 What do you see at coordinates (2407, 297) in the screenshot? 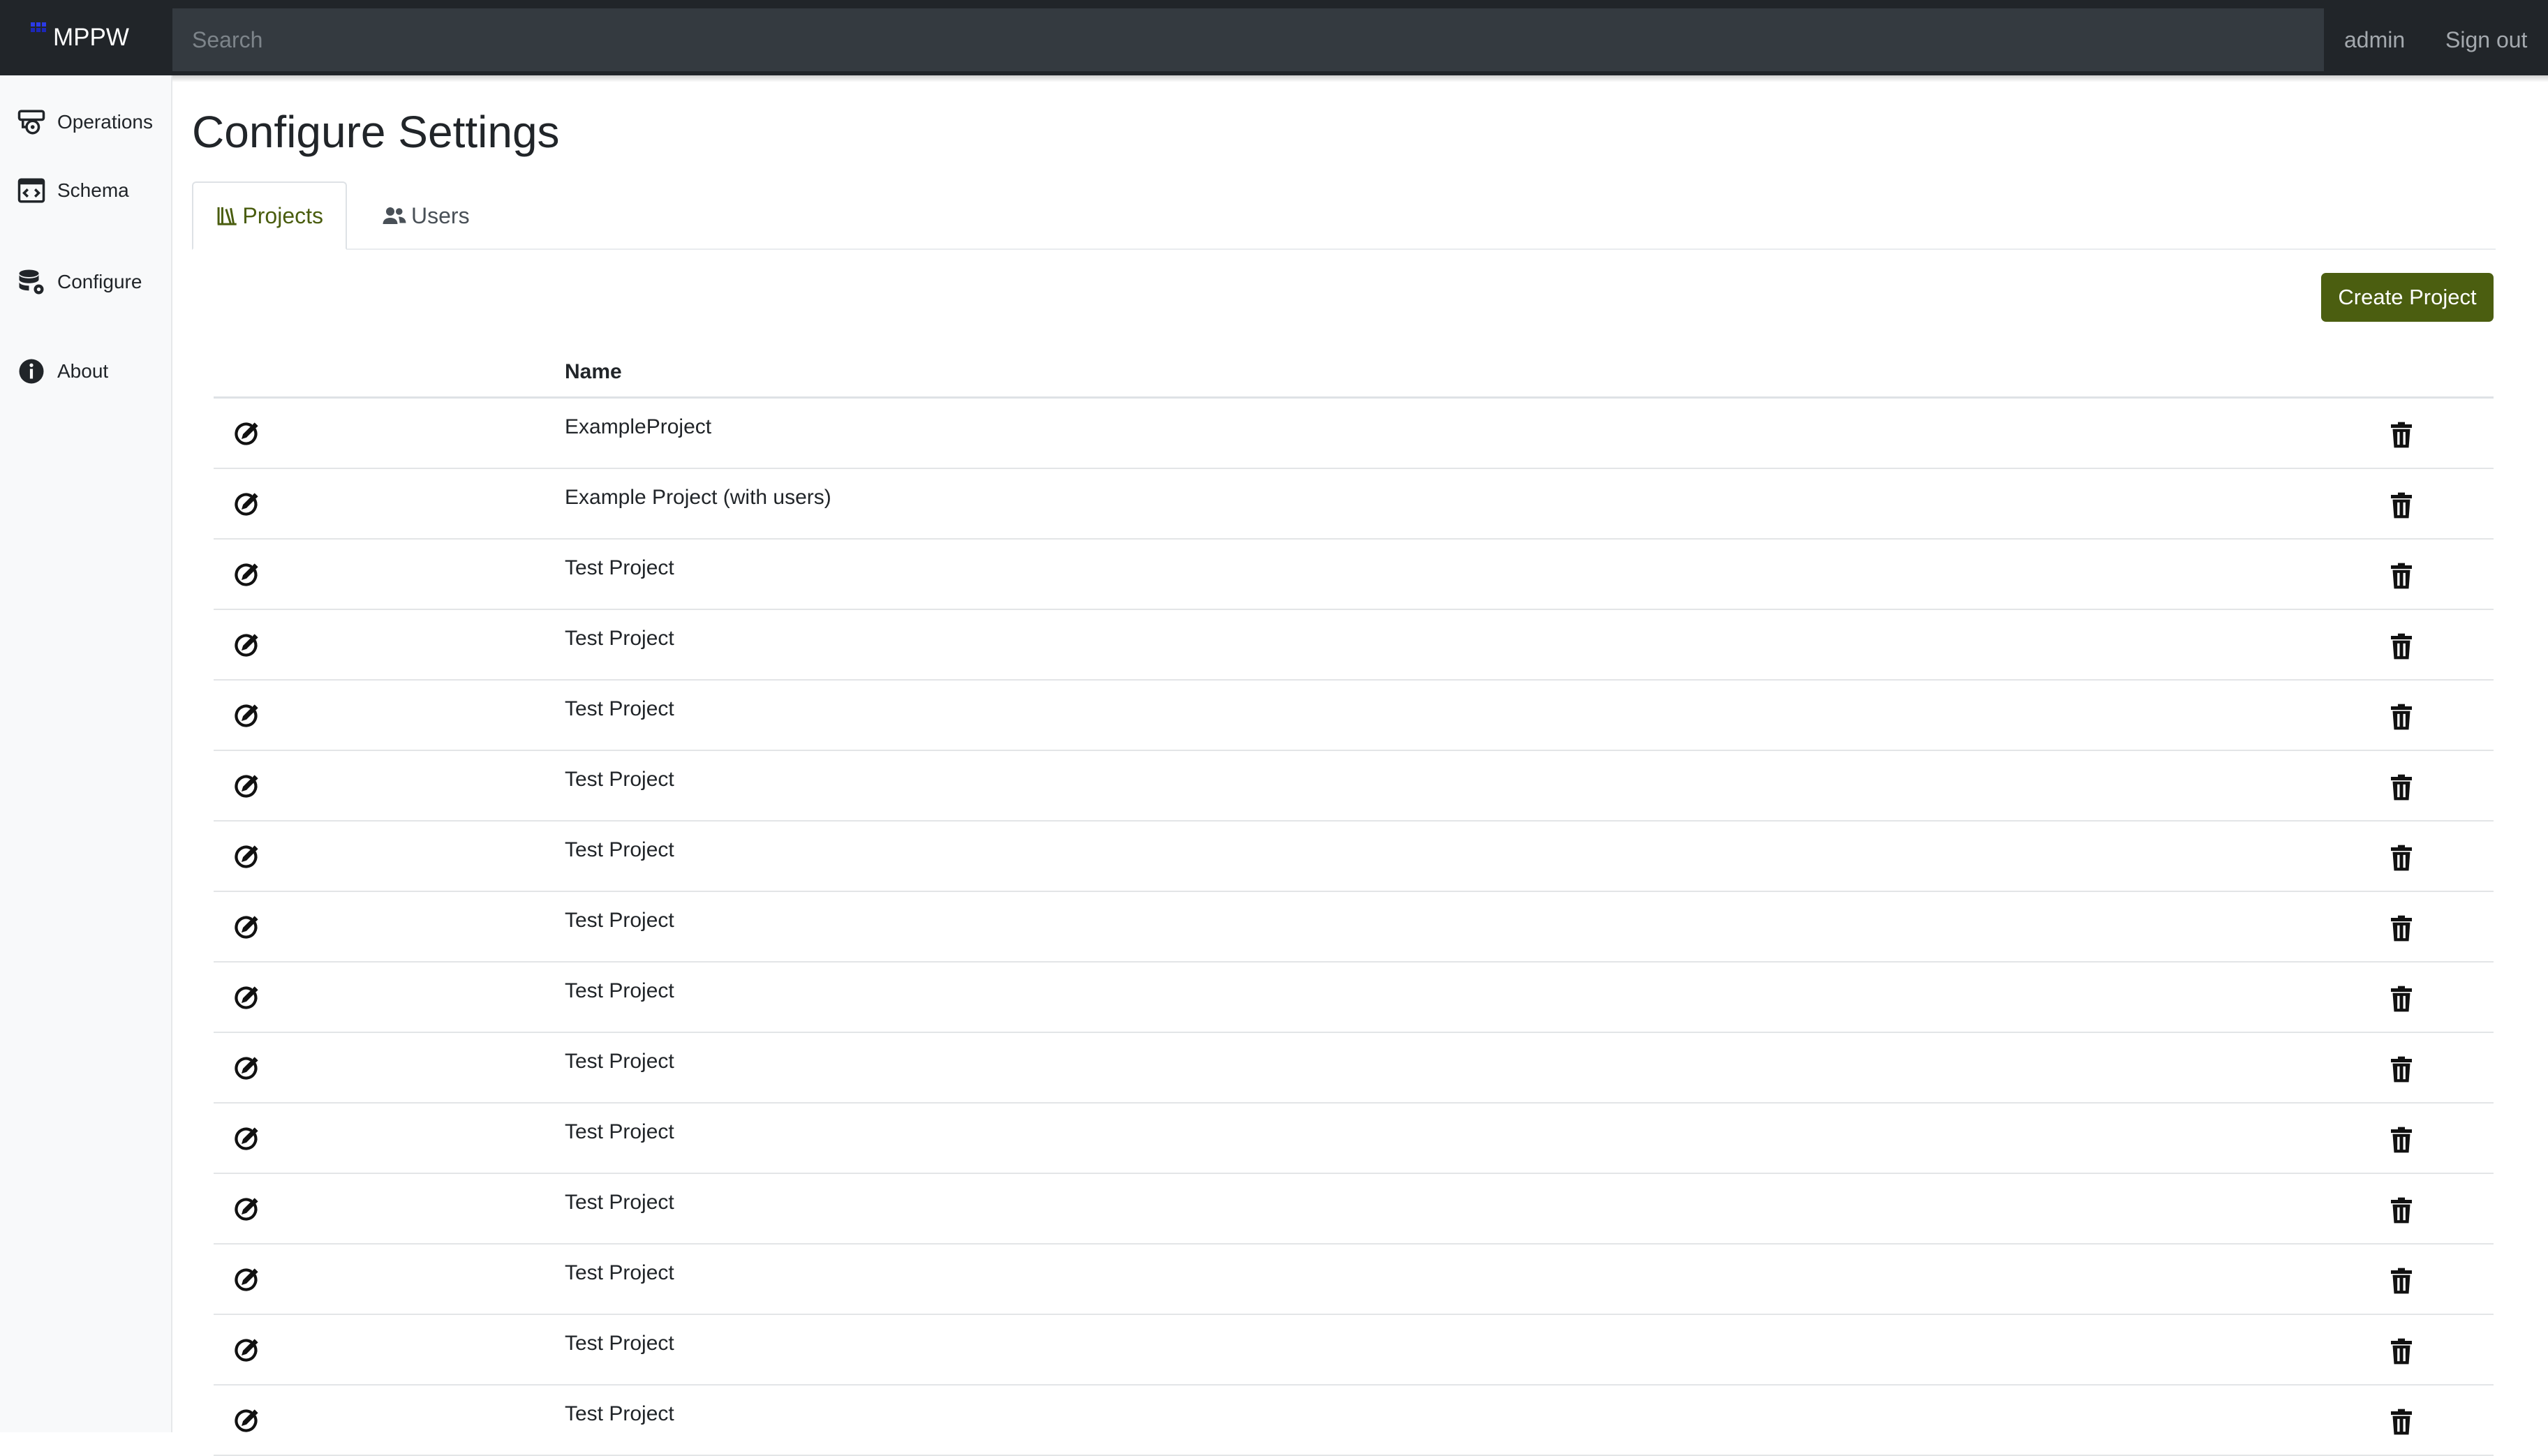
I see `create-project-button: Create Project` at bounding box center [2407, 297].